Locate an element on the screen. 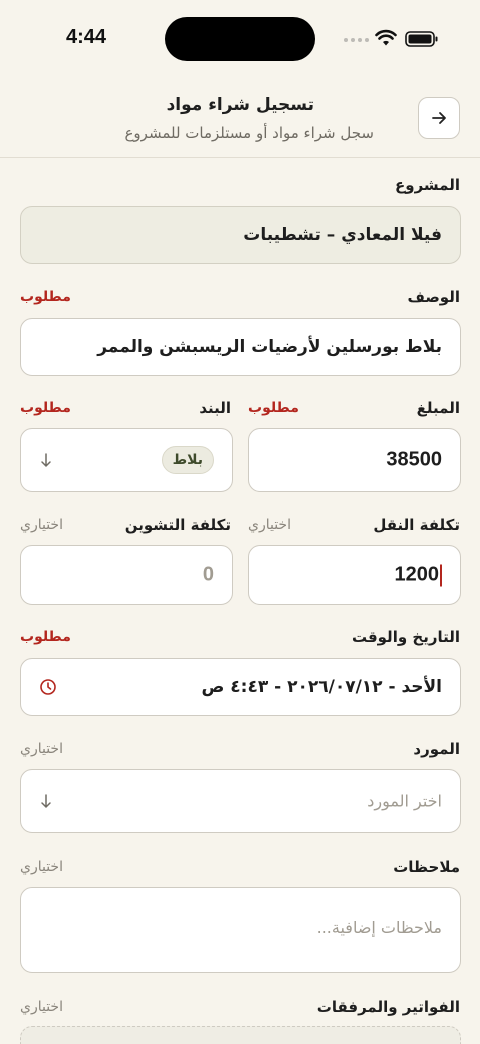 This screenshot has width=480, height=1044. amount-label: المبلغ is located at coordinates (438, 408).